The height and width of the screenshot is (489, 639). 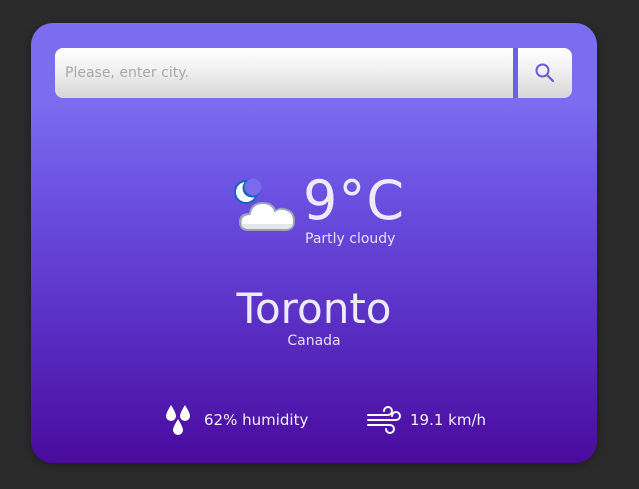 I want to click on temperature: 9°C, so click(x=354, y=200).